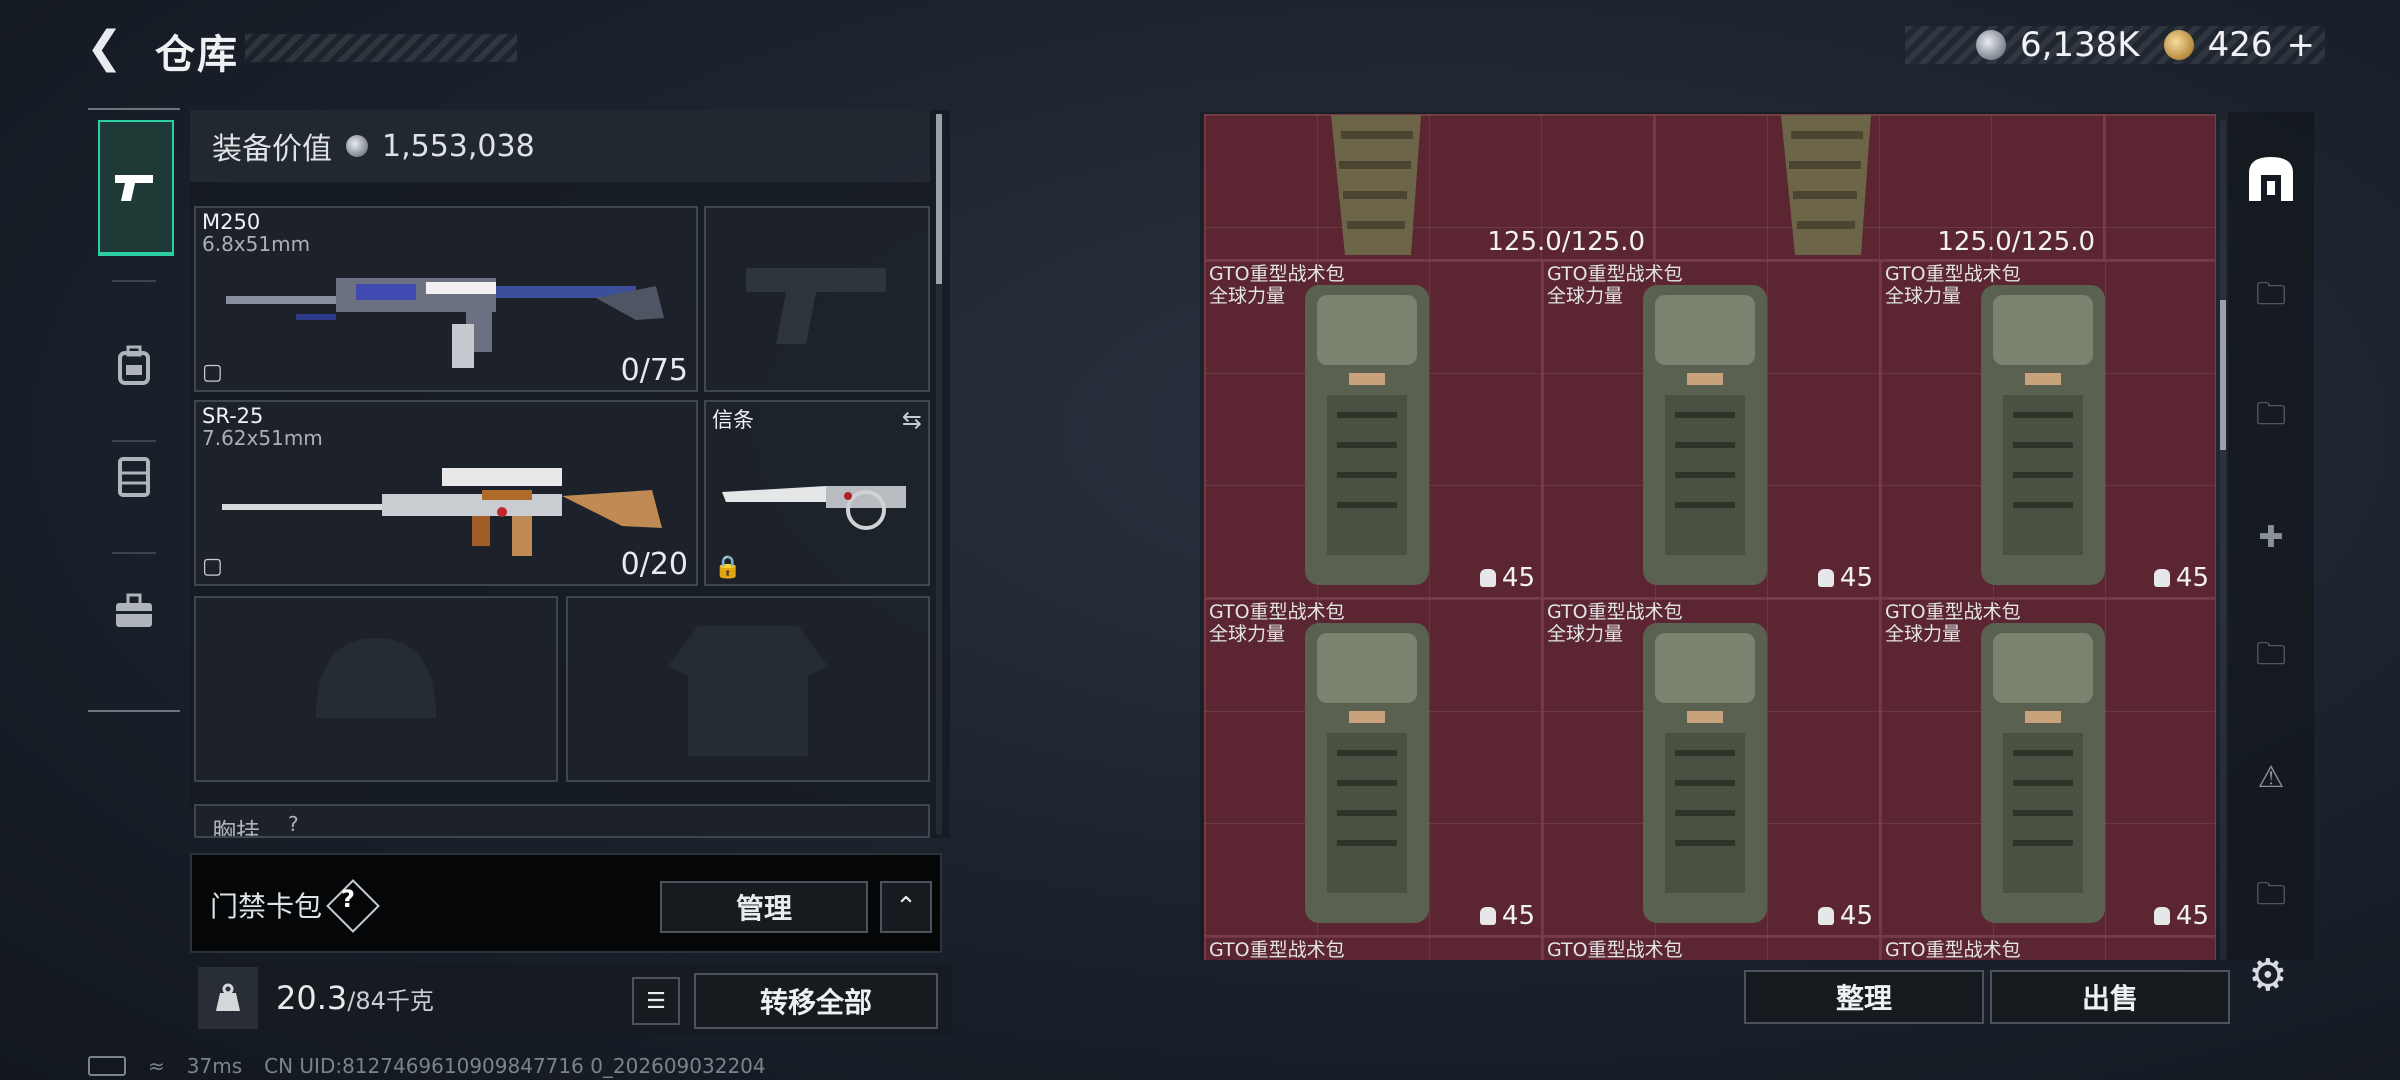 Image resolution: width=2400 pixels, height=1080 pixels. What do you see at coordinates (560, 146) in the screenshot?
I see `equipment-value-bar: 装备价值 1,553,038` at bounding box center [560, 146].